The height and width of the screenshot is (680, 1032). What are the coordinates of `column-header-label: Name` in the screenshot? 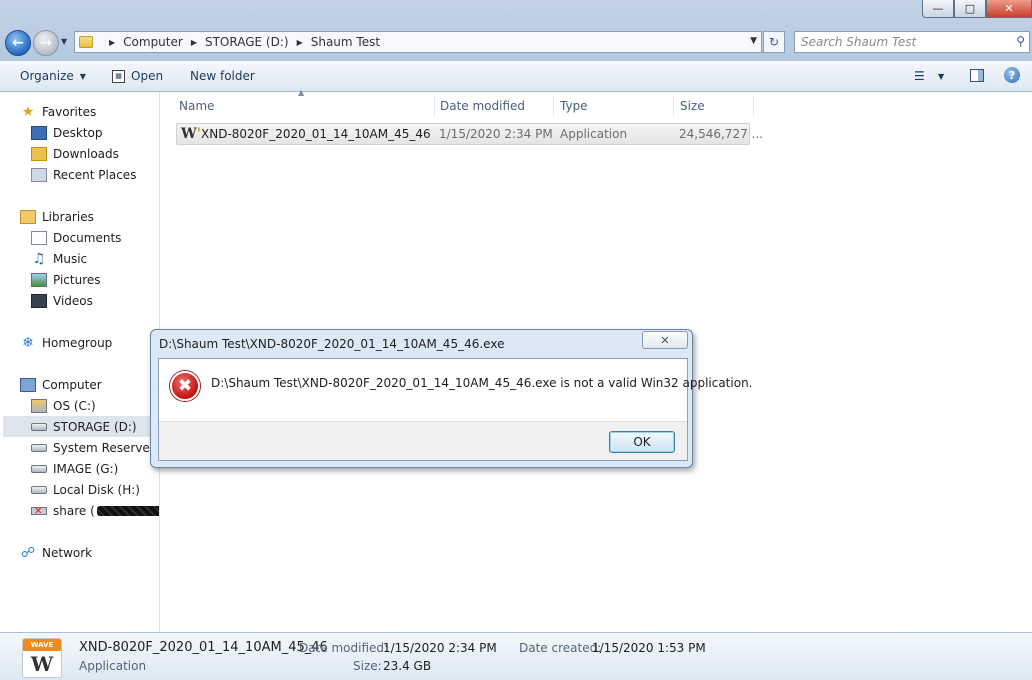 It's located at (197, 106).